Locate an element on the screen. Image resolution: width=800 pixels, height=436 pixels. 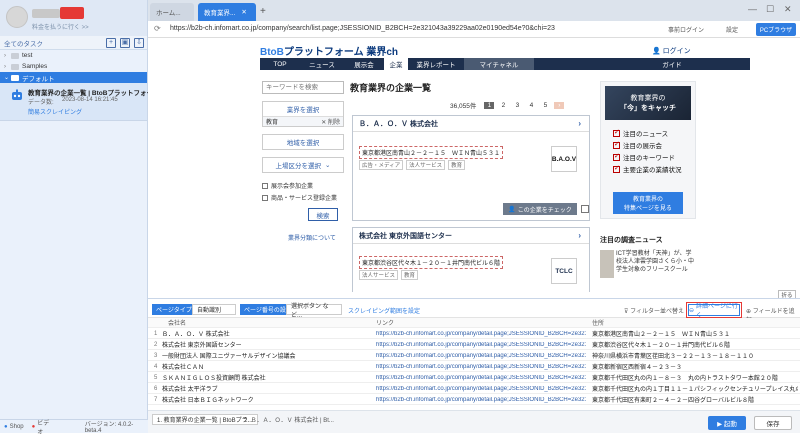
exhibitor-checkbox: 展示会参加企業 is located at coordinates (304, 185).